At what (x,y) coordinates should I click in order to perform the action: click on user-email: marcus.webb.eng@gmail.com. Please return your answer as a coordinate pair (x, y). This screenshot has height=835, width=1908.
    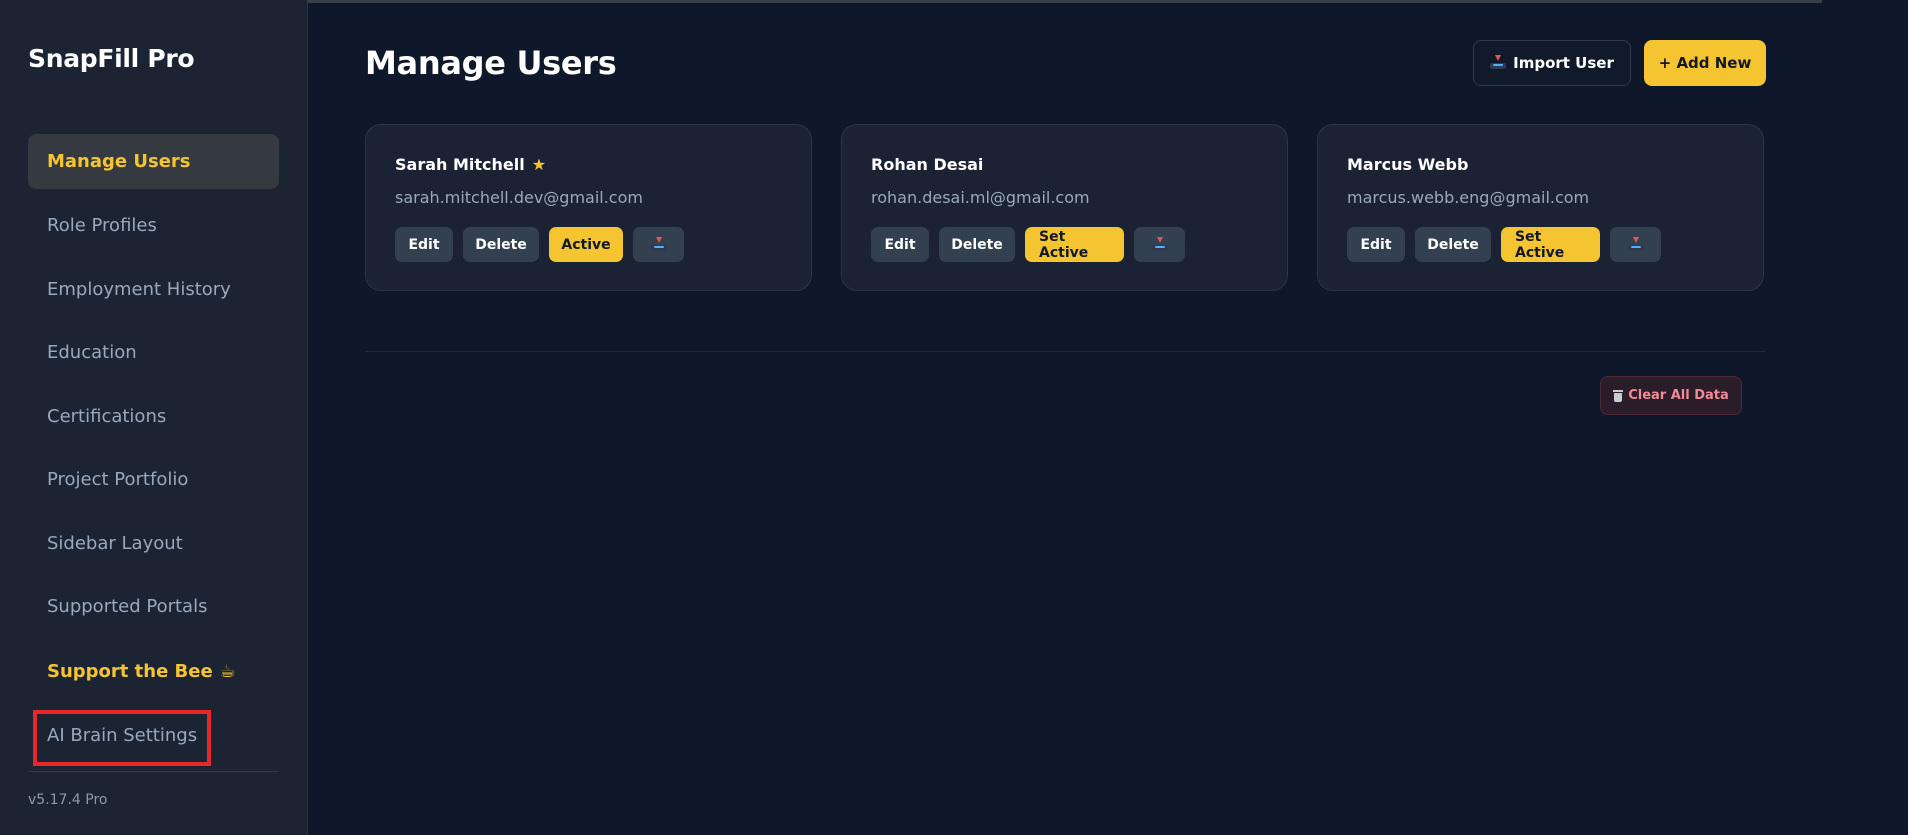
    Looking at the image, I should click on (1468, 197).